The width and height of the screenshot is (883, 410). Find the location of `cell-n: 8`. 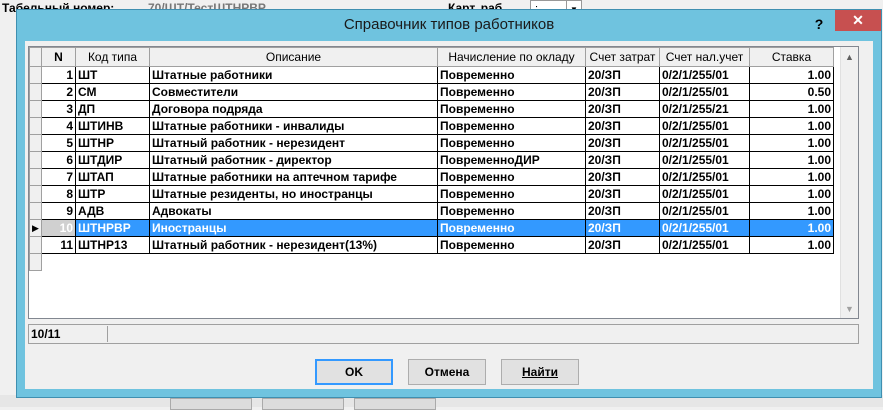

cell-n: 8 is located at coordinates (58, 194).